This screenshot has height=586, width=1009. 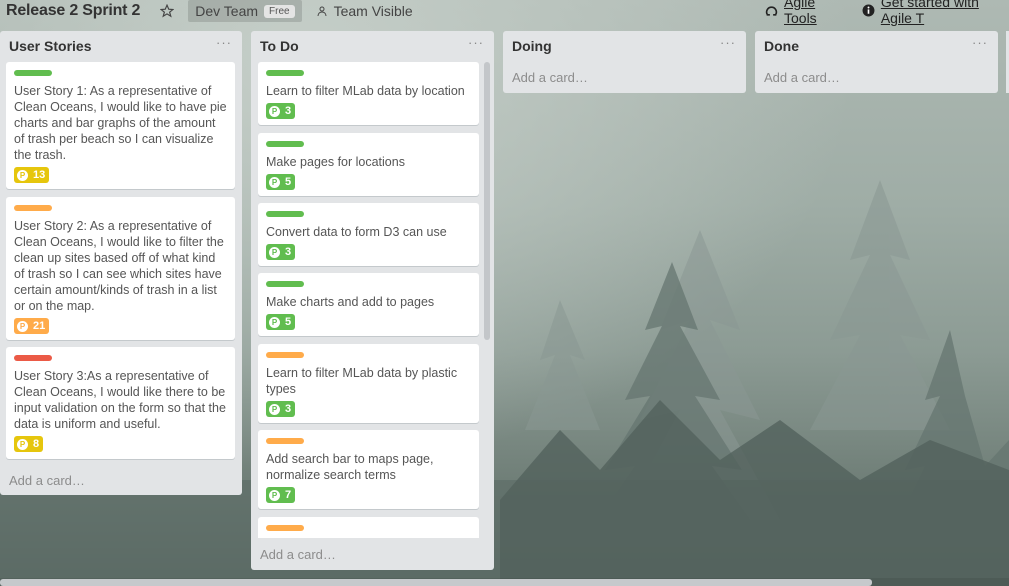 I want to click on board-title: Release 2 Sprint 2, so click(x=73, y=11).